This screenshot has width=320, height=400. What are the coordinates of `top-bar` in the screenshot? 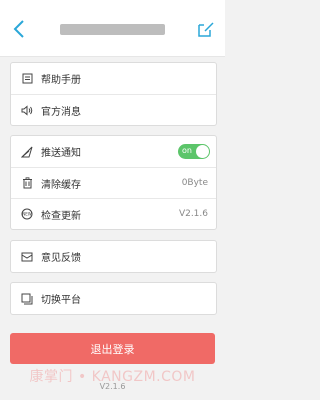 It's located at (112, 28).